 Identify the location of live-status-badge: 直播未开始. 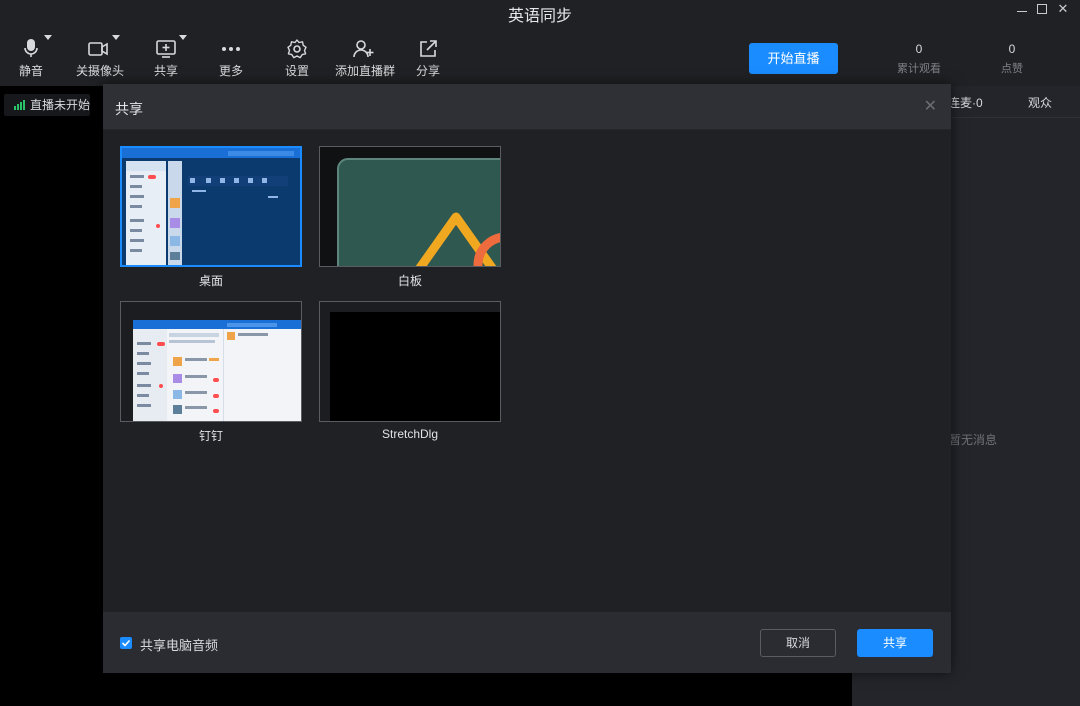
(47, 105).